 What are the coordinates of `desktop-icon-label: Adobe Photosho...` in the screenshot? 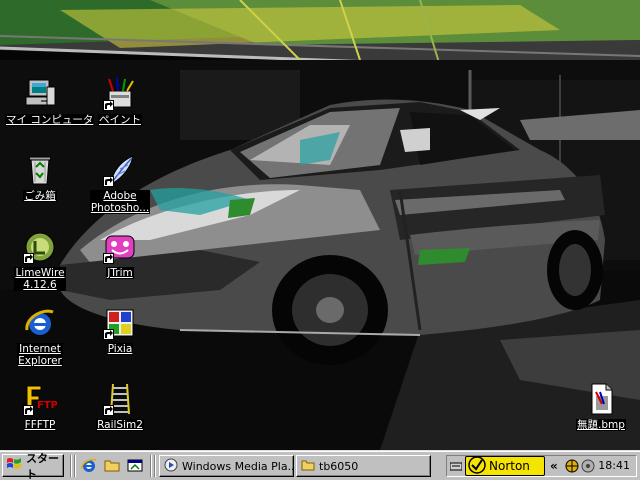 It's located at (120, 202).